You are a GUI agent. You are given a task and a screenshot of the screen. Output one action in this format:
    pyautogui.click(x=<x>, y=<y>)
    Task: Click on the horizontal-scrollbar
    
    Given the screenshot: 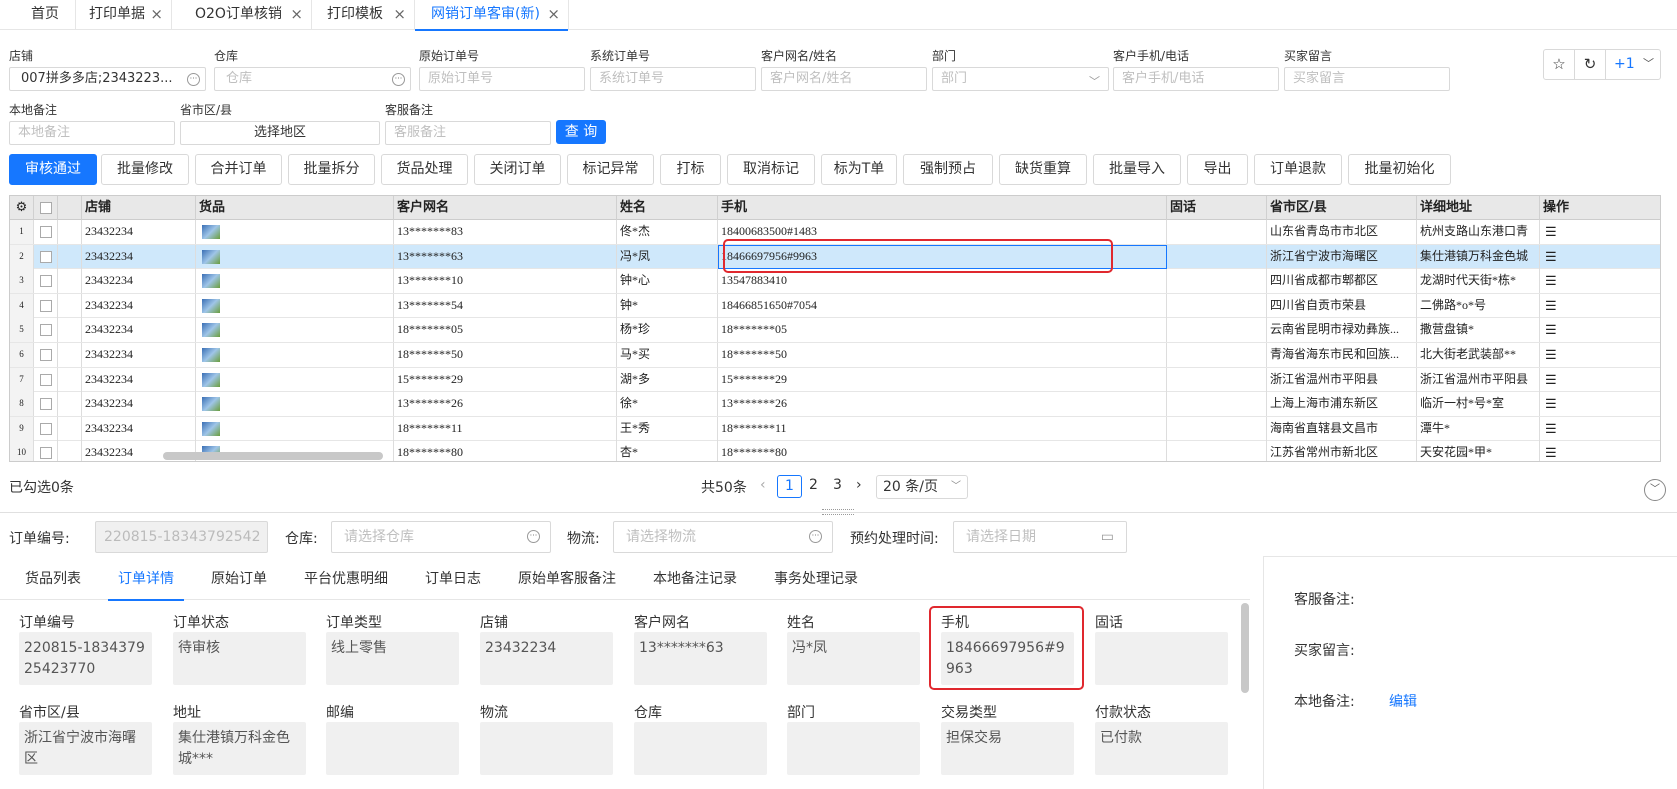 What is the action you would take?
    pyautogui.click(x=273, y=456)
    